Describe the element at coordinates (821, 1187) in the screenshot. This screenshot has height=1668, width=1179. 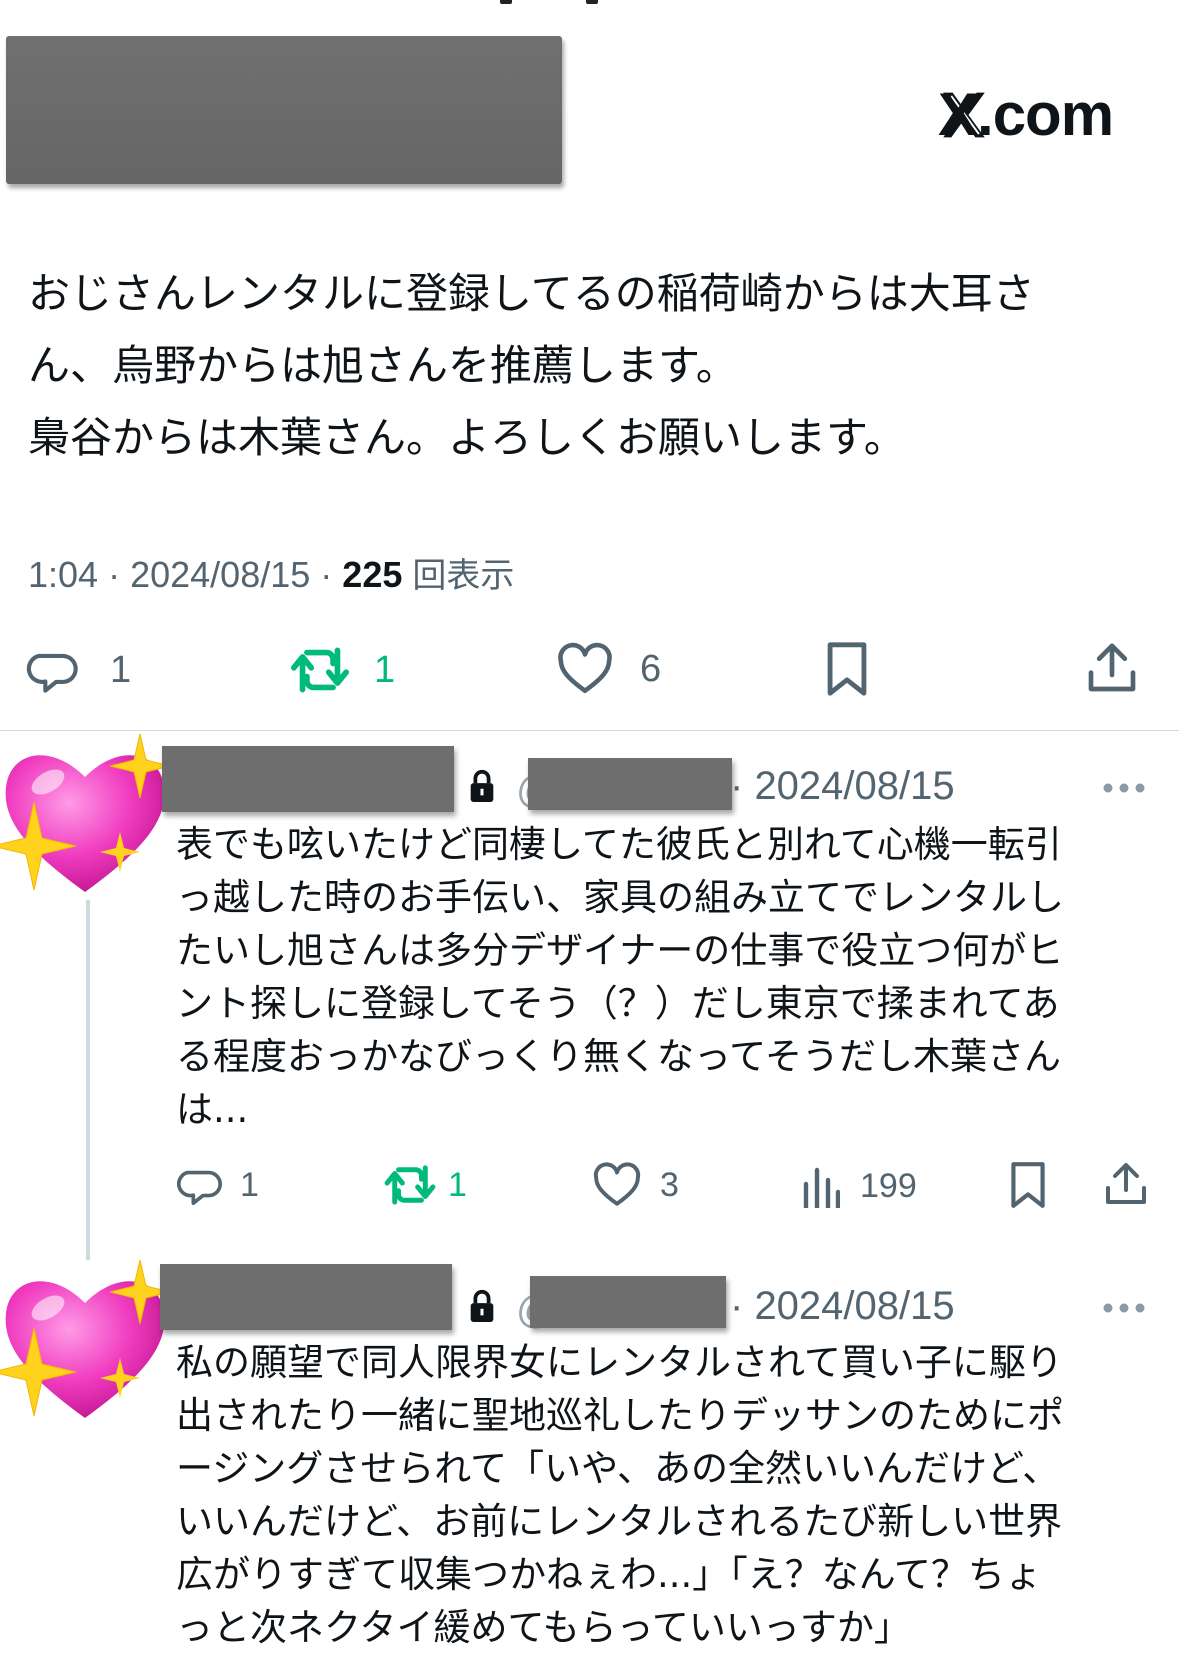
I see `analytics-bars-icon` at that location.